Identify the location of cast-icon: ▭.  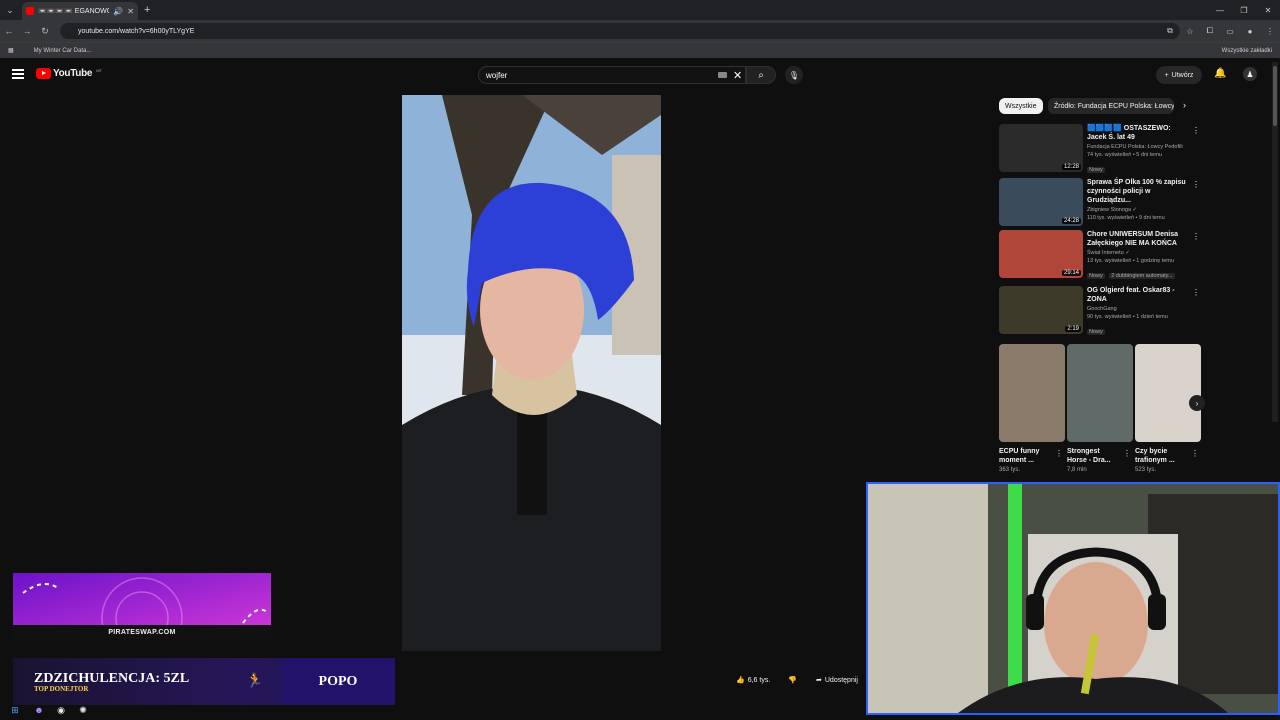
(1230, 31).